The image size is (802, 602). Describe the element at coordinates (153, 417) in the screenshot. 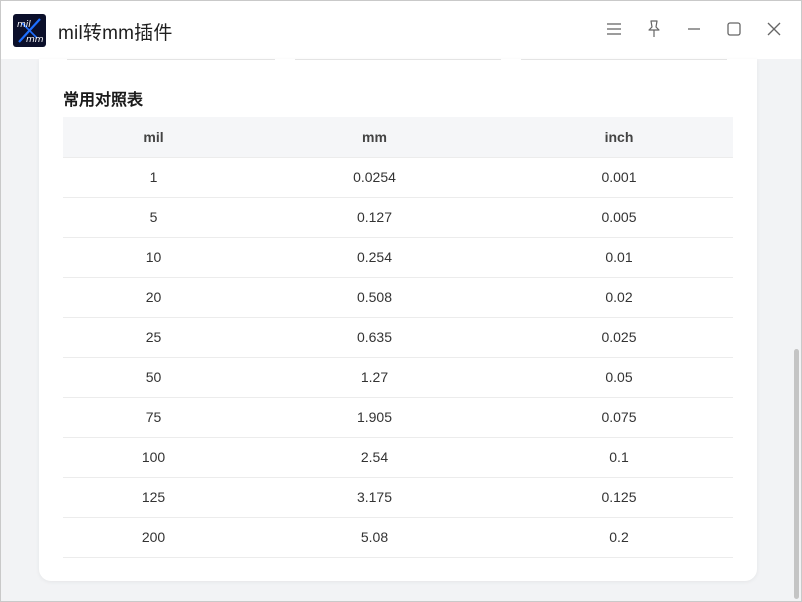

I see `cell-mil: 75` at that location.